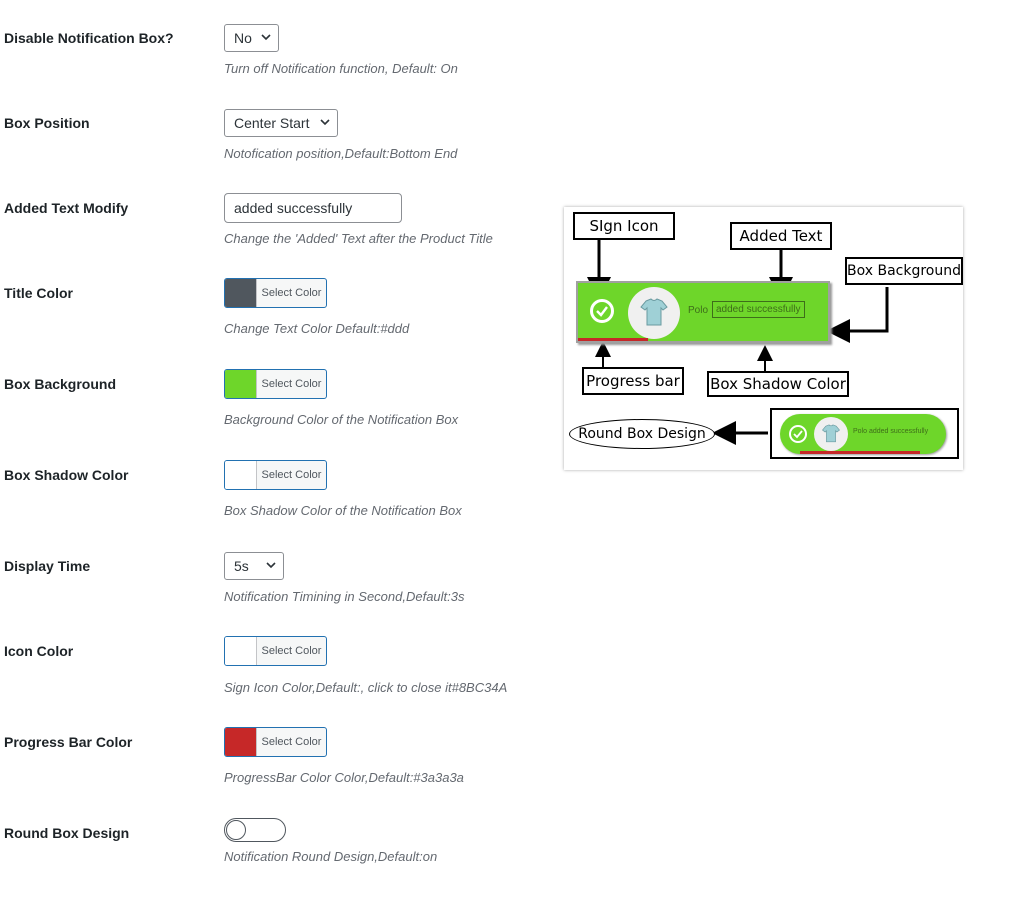 The height and width of the screenshot is (897, 1033). What do you see at coordinates (66, 208) in the screenshot?
I see `setting-label: Added Text Modify` at bounding box center [66, 208].